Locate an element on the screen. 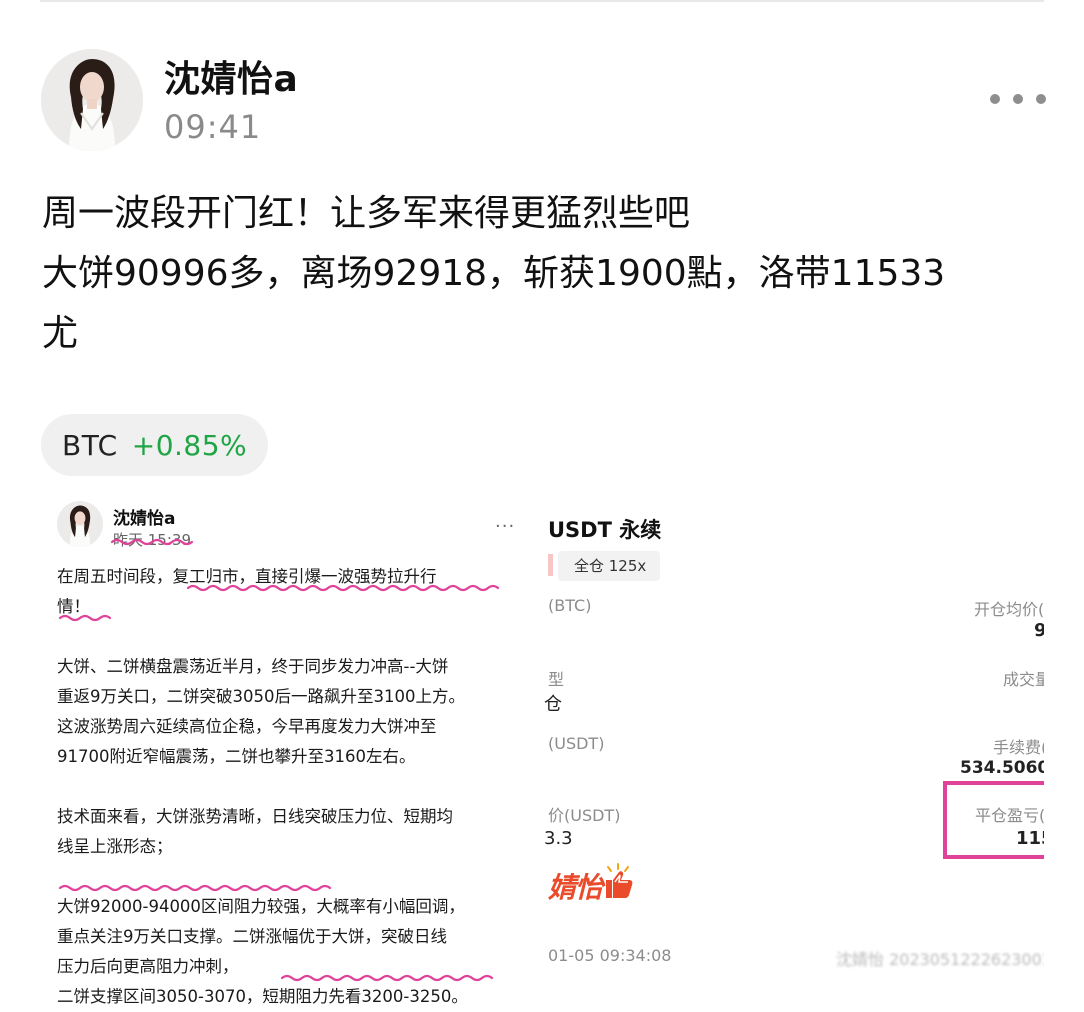  value-close-price: 3.3 is located at coordinates (558, 838).